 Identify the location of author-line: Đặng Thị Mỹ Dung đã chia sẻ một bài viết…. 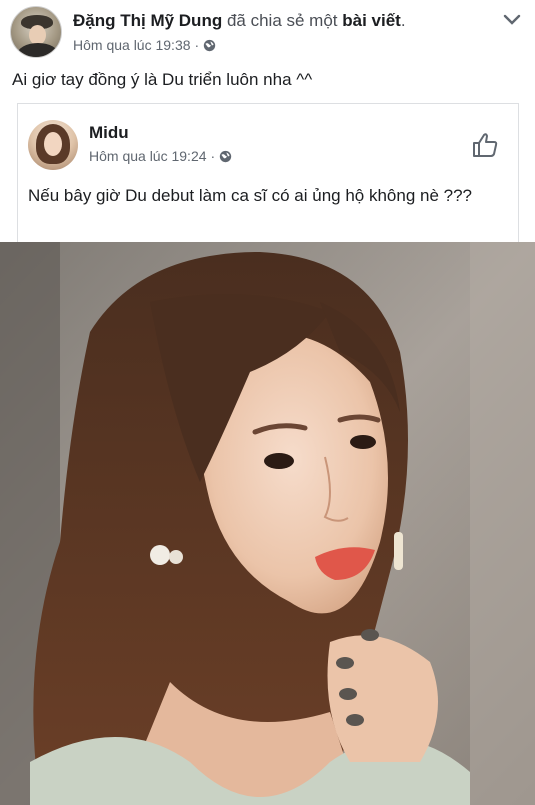
(239, 21).